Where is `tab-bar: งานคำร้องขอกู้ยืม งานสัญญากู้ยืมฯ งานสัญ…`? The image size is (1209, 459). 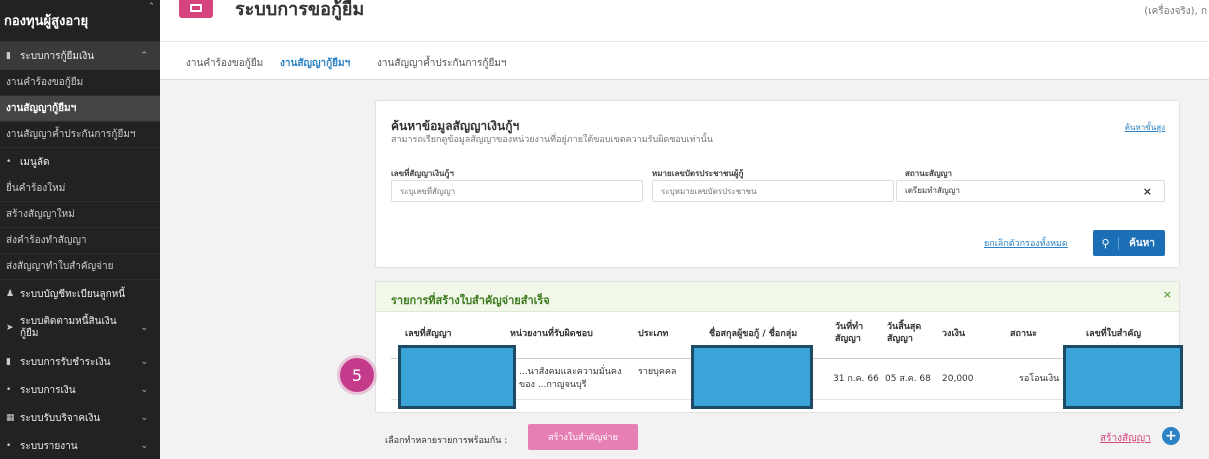 tab-bar: งานคำร้องขอกู้ยืม งานสัญญากู้ยืมฯ งานสัญ… is located at coordinates (684, 61).